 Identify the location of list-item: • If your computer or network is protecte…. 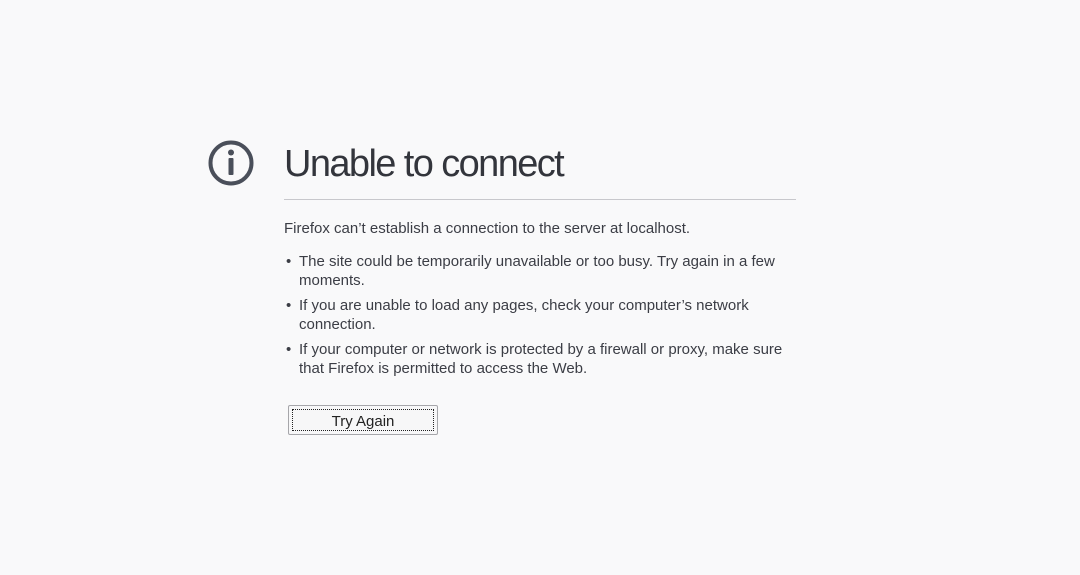
(540, 359).